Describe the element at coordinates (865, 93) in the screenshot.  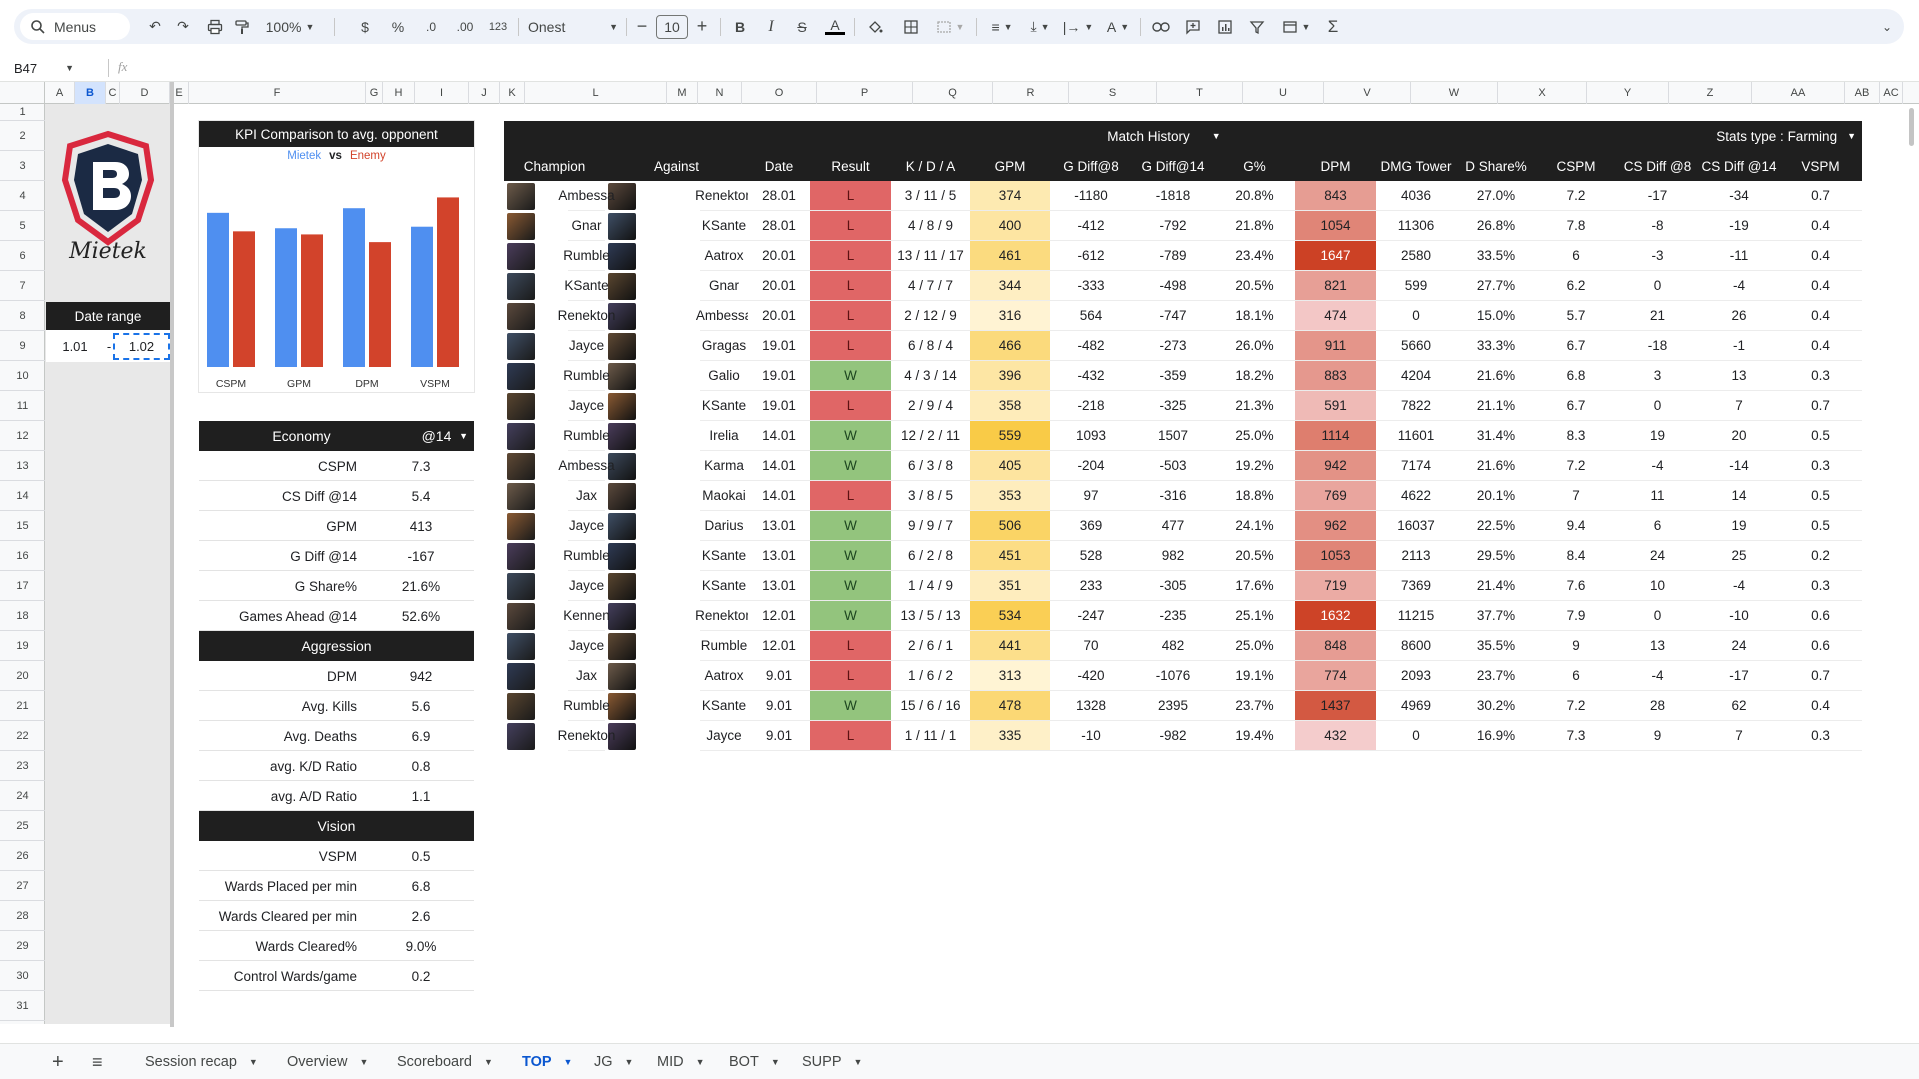
I see `column-header-p: P` at that location.